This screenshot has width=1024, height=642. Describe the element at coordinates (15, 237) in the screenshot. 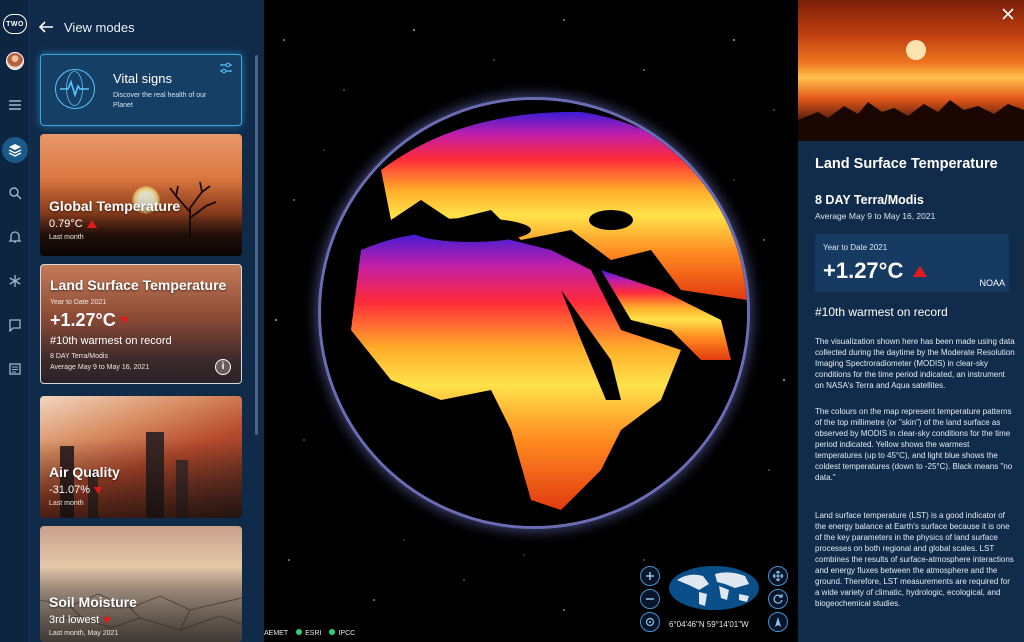

I see `bell-icon` at that location.